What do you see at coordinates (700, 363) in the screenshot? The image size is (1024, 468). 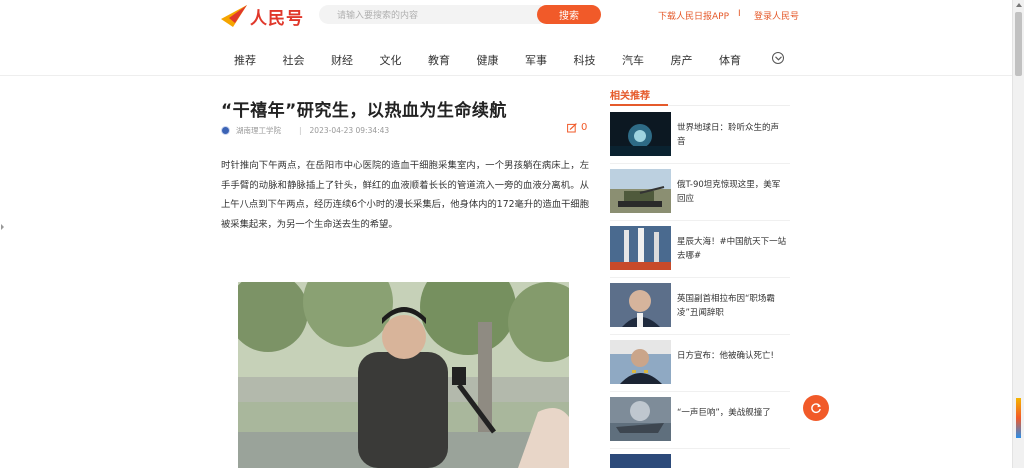 I see `related-item: 日方宣布：他被确认死亡!` at bounding box center [700, 363].